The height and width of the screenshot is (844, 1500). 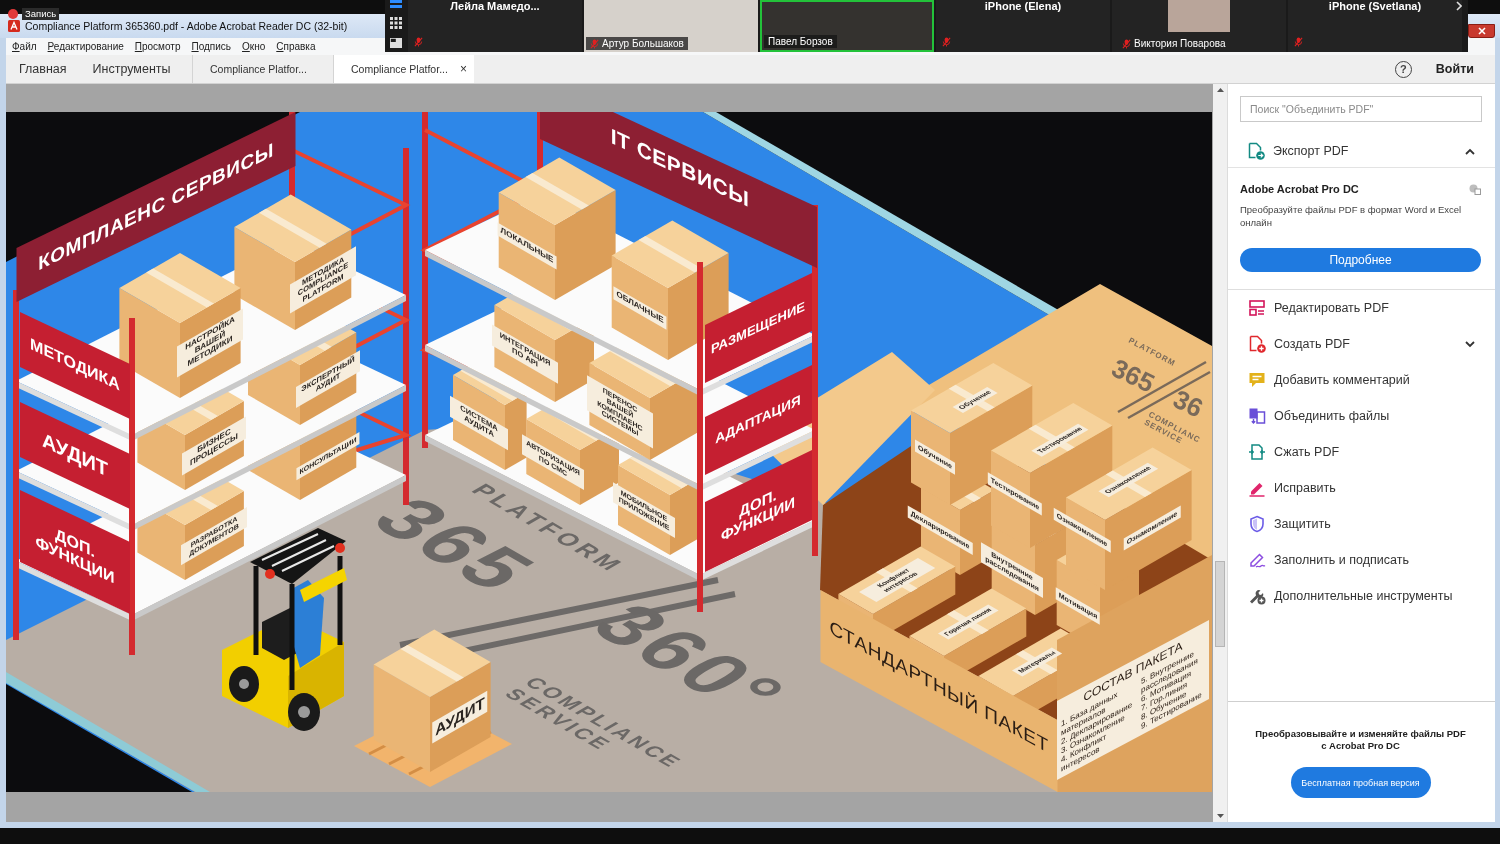 What do you see at coordinates (1454, 69) in the screenshot?
I see `sign-in-button: Войти` at bounding box center [1454, 69].